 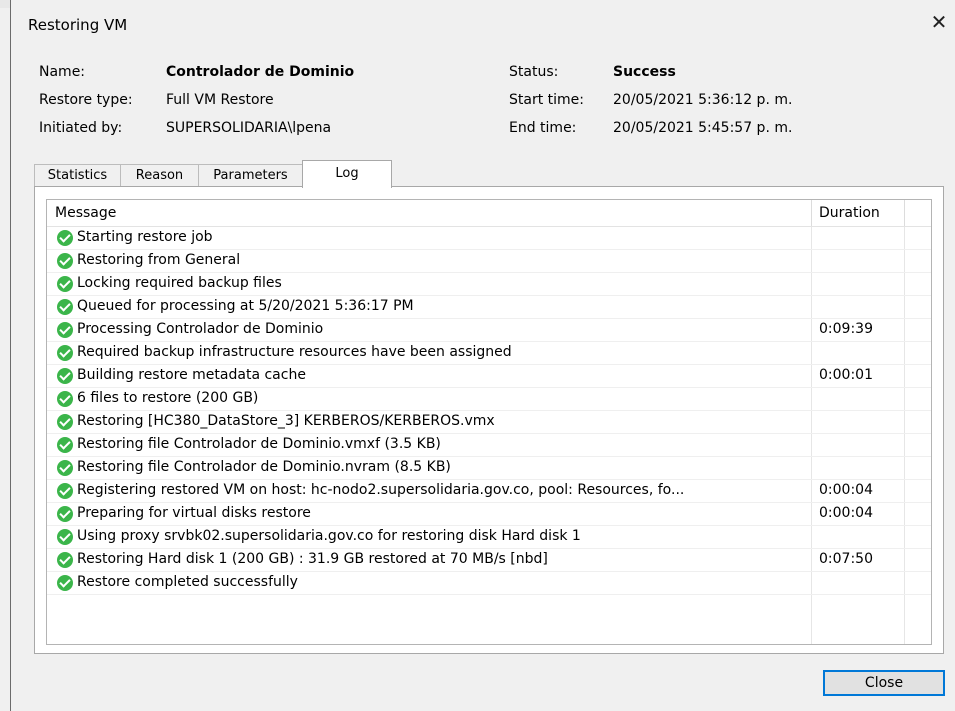 What do you see at coordinates (86, 100) in the screenshot?
I see `restore-type-label: Restore type:` at bounding box center [86, 100].